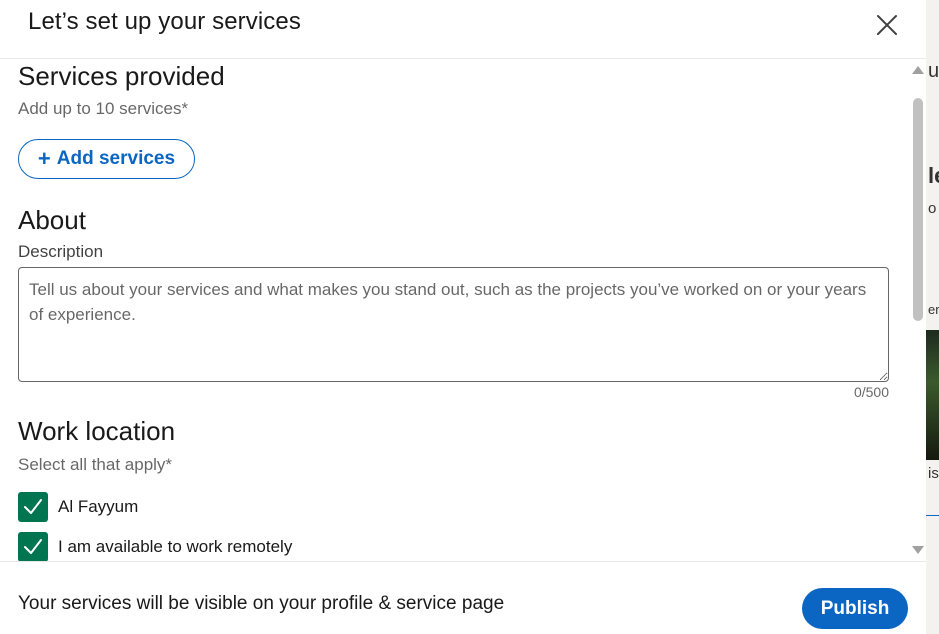 The height and width of the screenshot is (634, 939). I want to click on background-text-fragment: le, so click(933, 175).